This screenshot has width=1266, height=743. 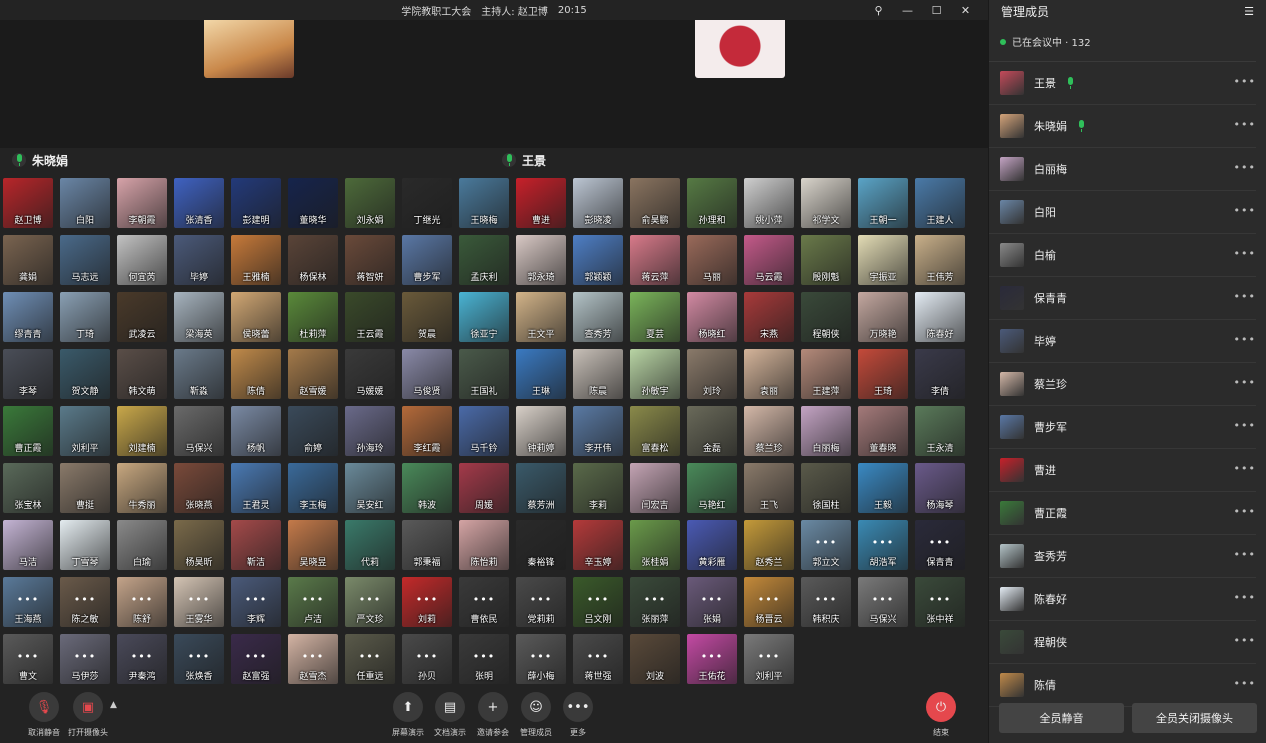 What do you see at coordinates (85, 545) in the screenshot?
I see `participant-tile: 丁雪琴` at bounding box center [85, 545].